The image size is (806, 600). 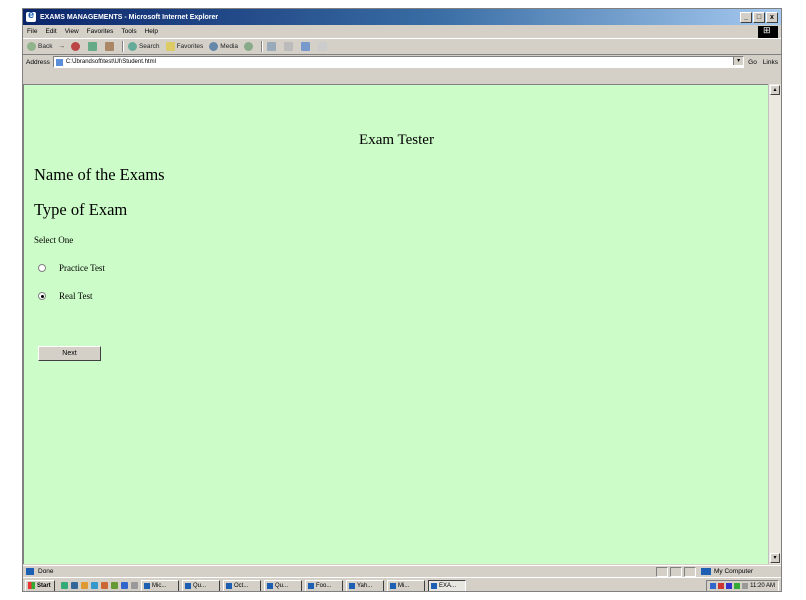 What do you see at coordinates (402, 31) in the screenshot?
I see `menu-bar: File Edit View Favorites Tools Help` at bounding box center [402, 31].